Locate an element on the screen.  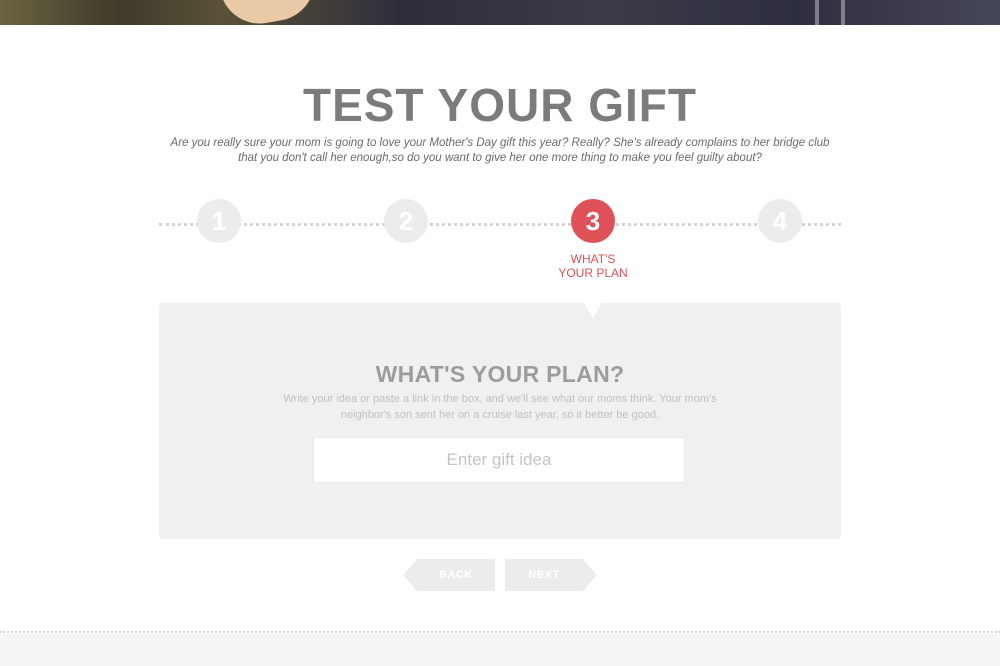
panel-pointer-notch is located at coordinates (593, 310).